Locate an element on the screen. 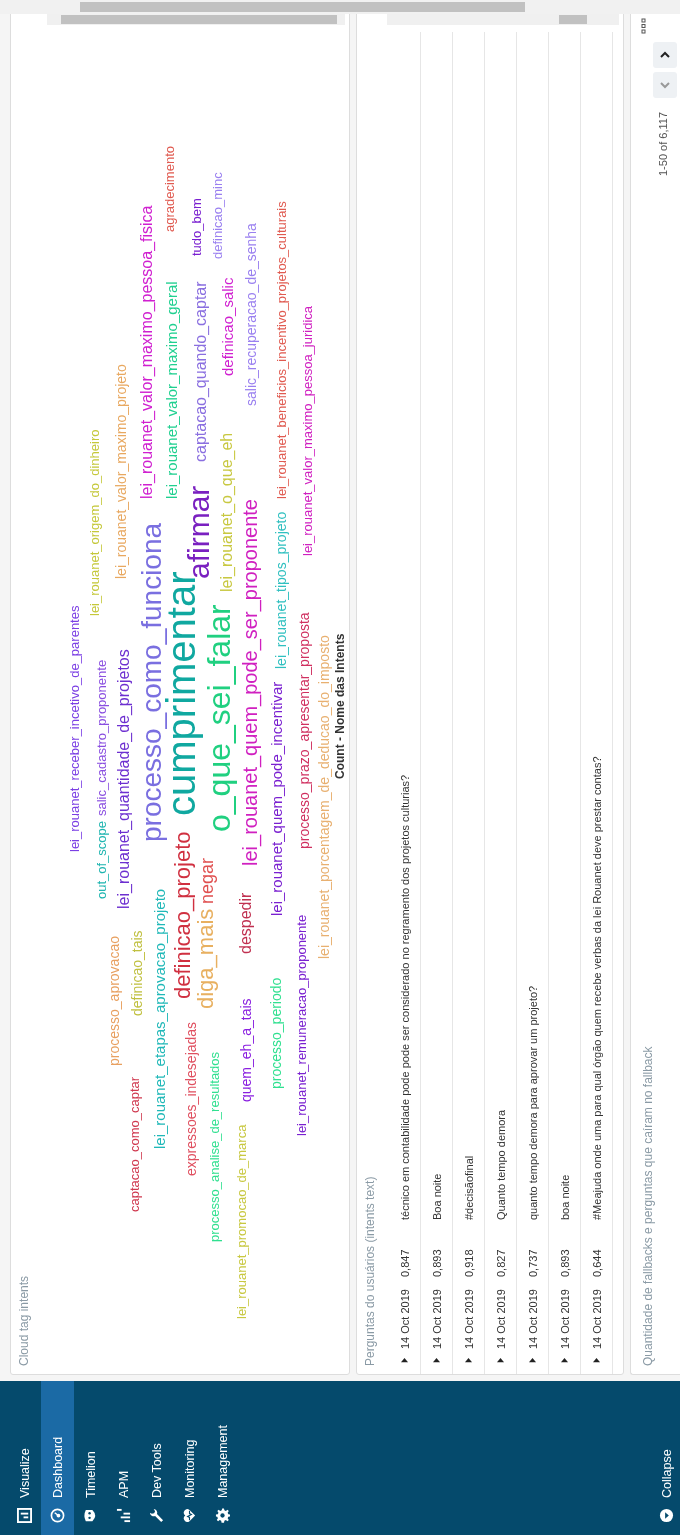 This screenshot has height=1535, width=680. cloud-word: lei_rouanet_receber_incetivo_de_parentes is located at coordinates (74, 728).